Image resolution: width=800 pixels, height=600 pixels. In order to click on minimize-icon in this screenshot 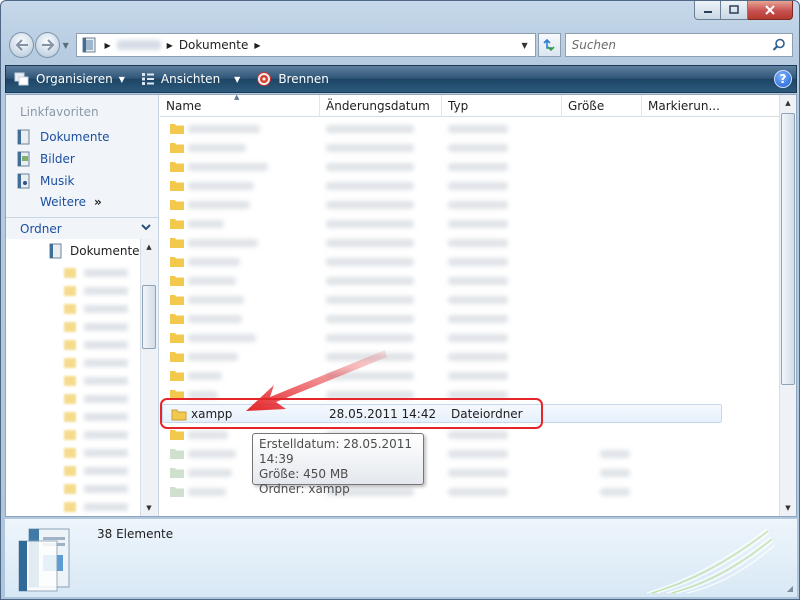, I will do `click(707, 12)`.